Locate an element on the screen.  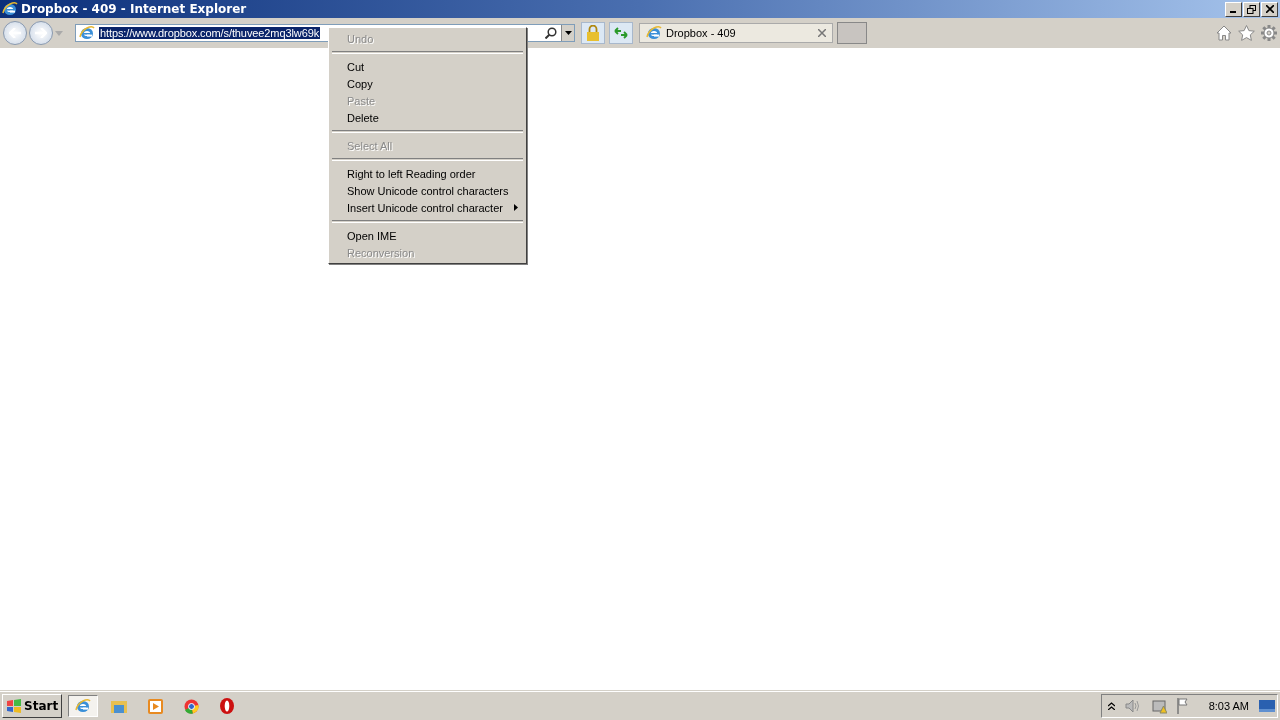
close-button is located at coordinates (1269, 9).